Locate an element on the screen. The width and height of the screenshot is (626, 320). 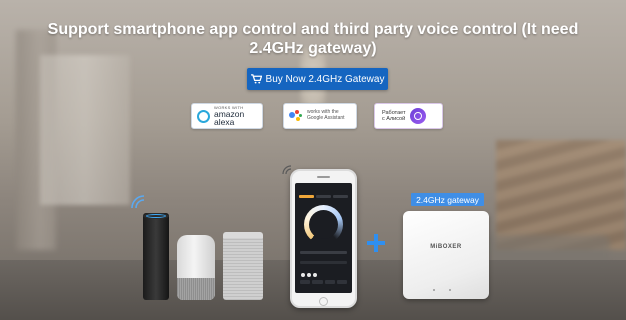
google-line2: Google Assistant is located at coordinates (326, 118).